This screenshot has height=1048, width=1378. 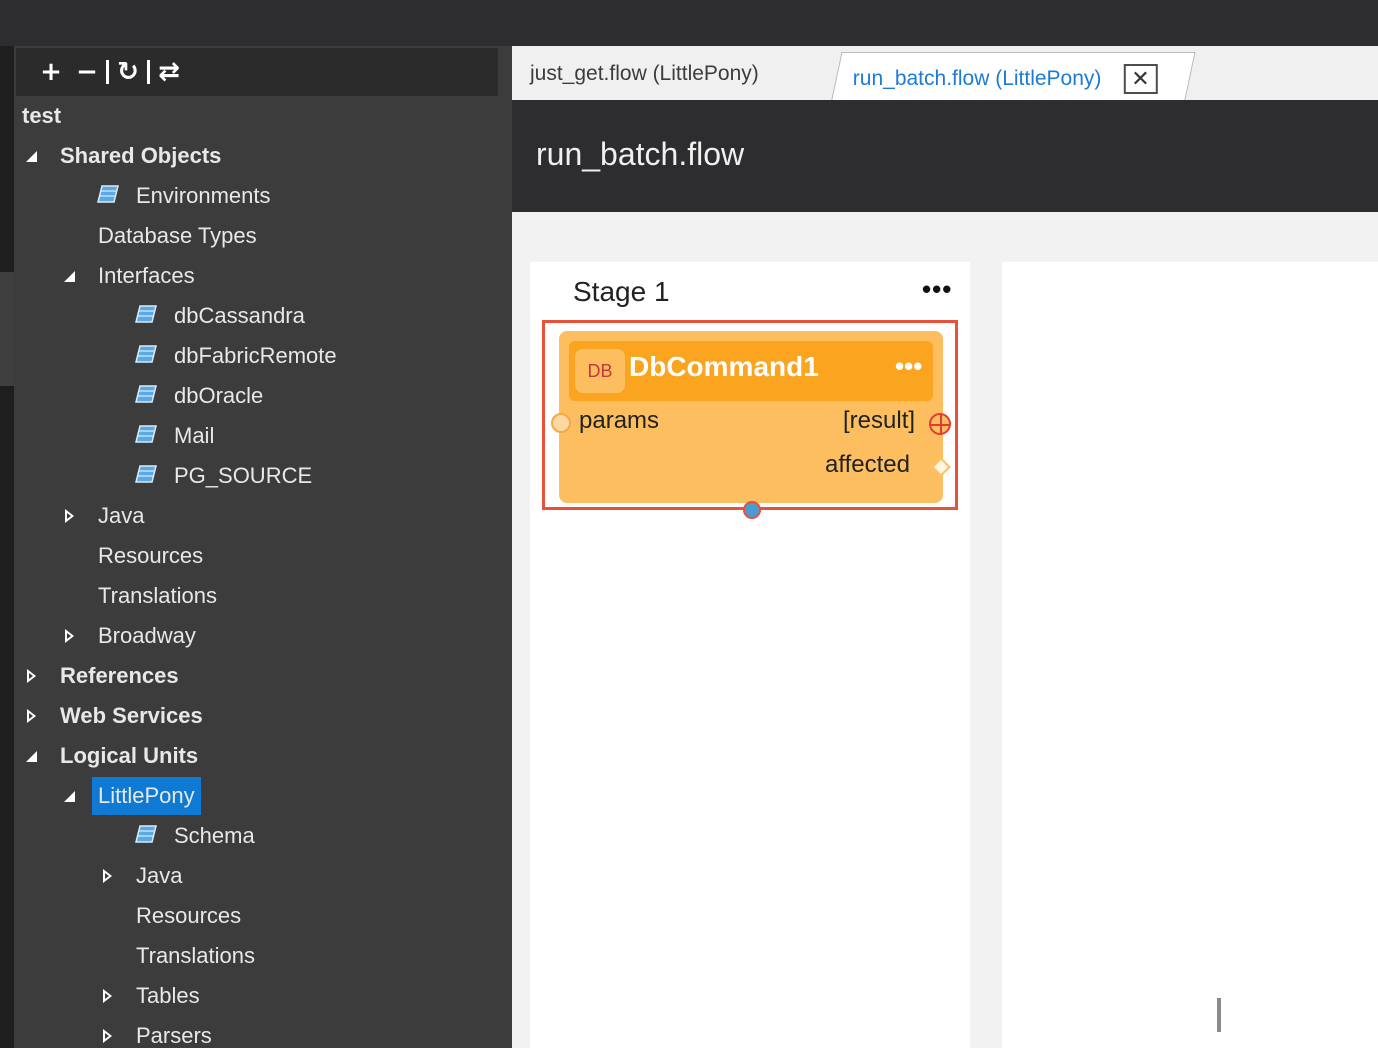 What do you see at coordinates (908, 366) in the screenshot?
I see `actor-menu-icon: •••` at bounding box center [908, 366].